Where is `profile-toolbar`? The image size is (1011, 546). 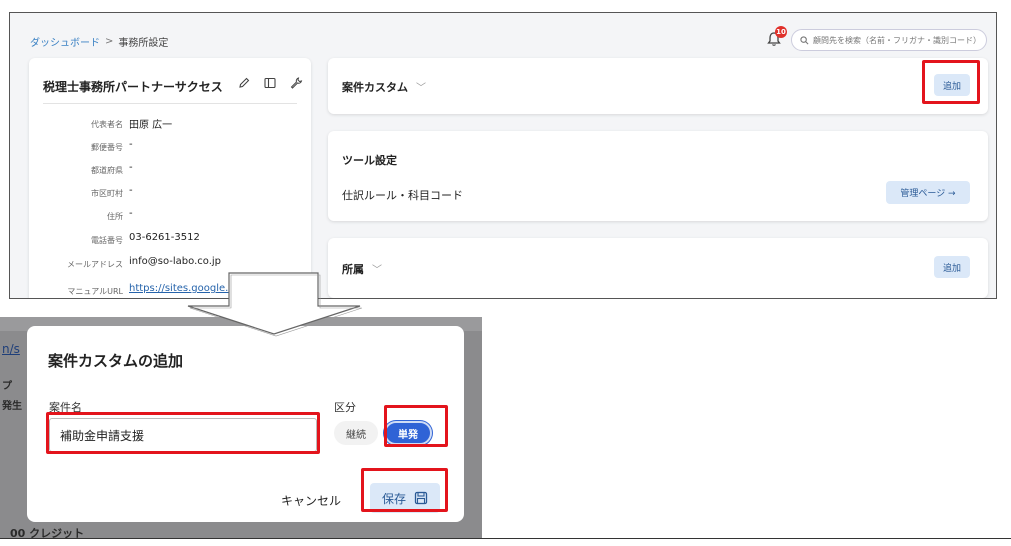
profile-toolbar is located at coordinates (270, 83).